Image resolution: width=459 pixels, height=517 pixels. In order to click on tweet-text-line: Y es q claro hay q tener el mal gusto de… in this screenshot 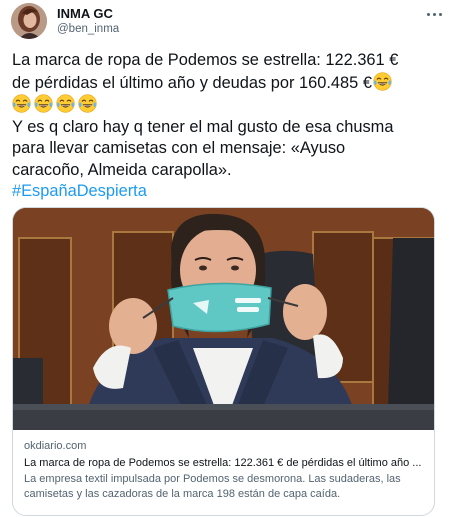, I will do `click(203, 126)`.